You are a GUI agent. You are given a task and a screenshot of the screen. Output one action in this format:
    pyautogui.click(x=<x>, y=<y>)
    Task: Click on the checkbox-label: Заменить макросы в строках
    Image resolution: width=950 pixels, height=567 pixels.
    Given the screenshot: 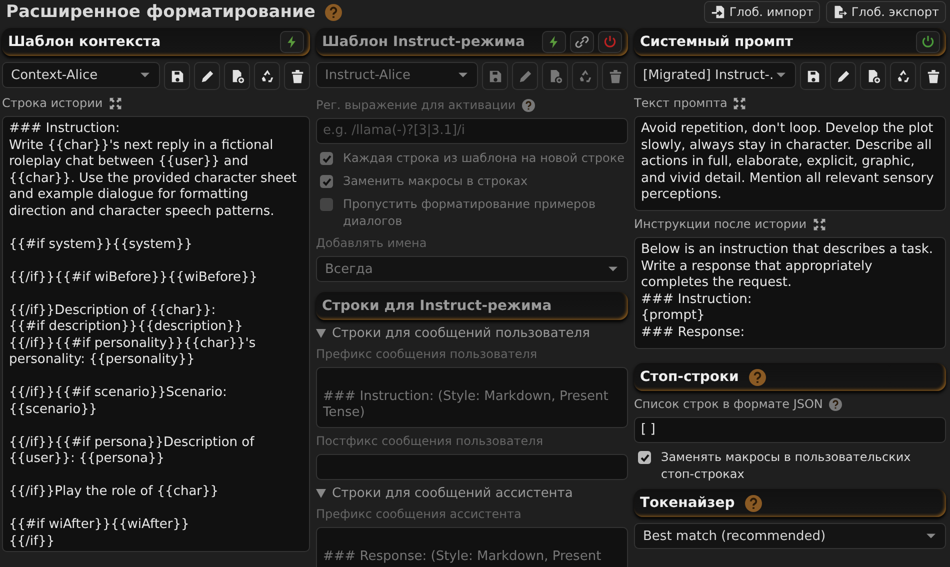 What is the action you would take?
    pyautogui.click(x=435, y=181)
    